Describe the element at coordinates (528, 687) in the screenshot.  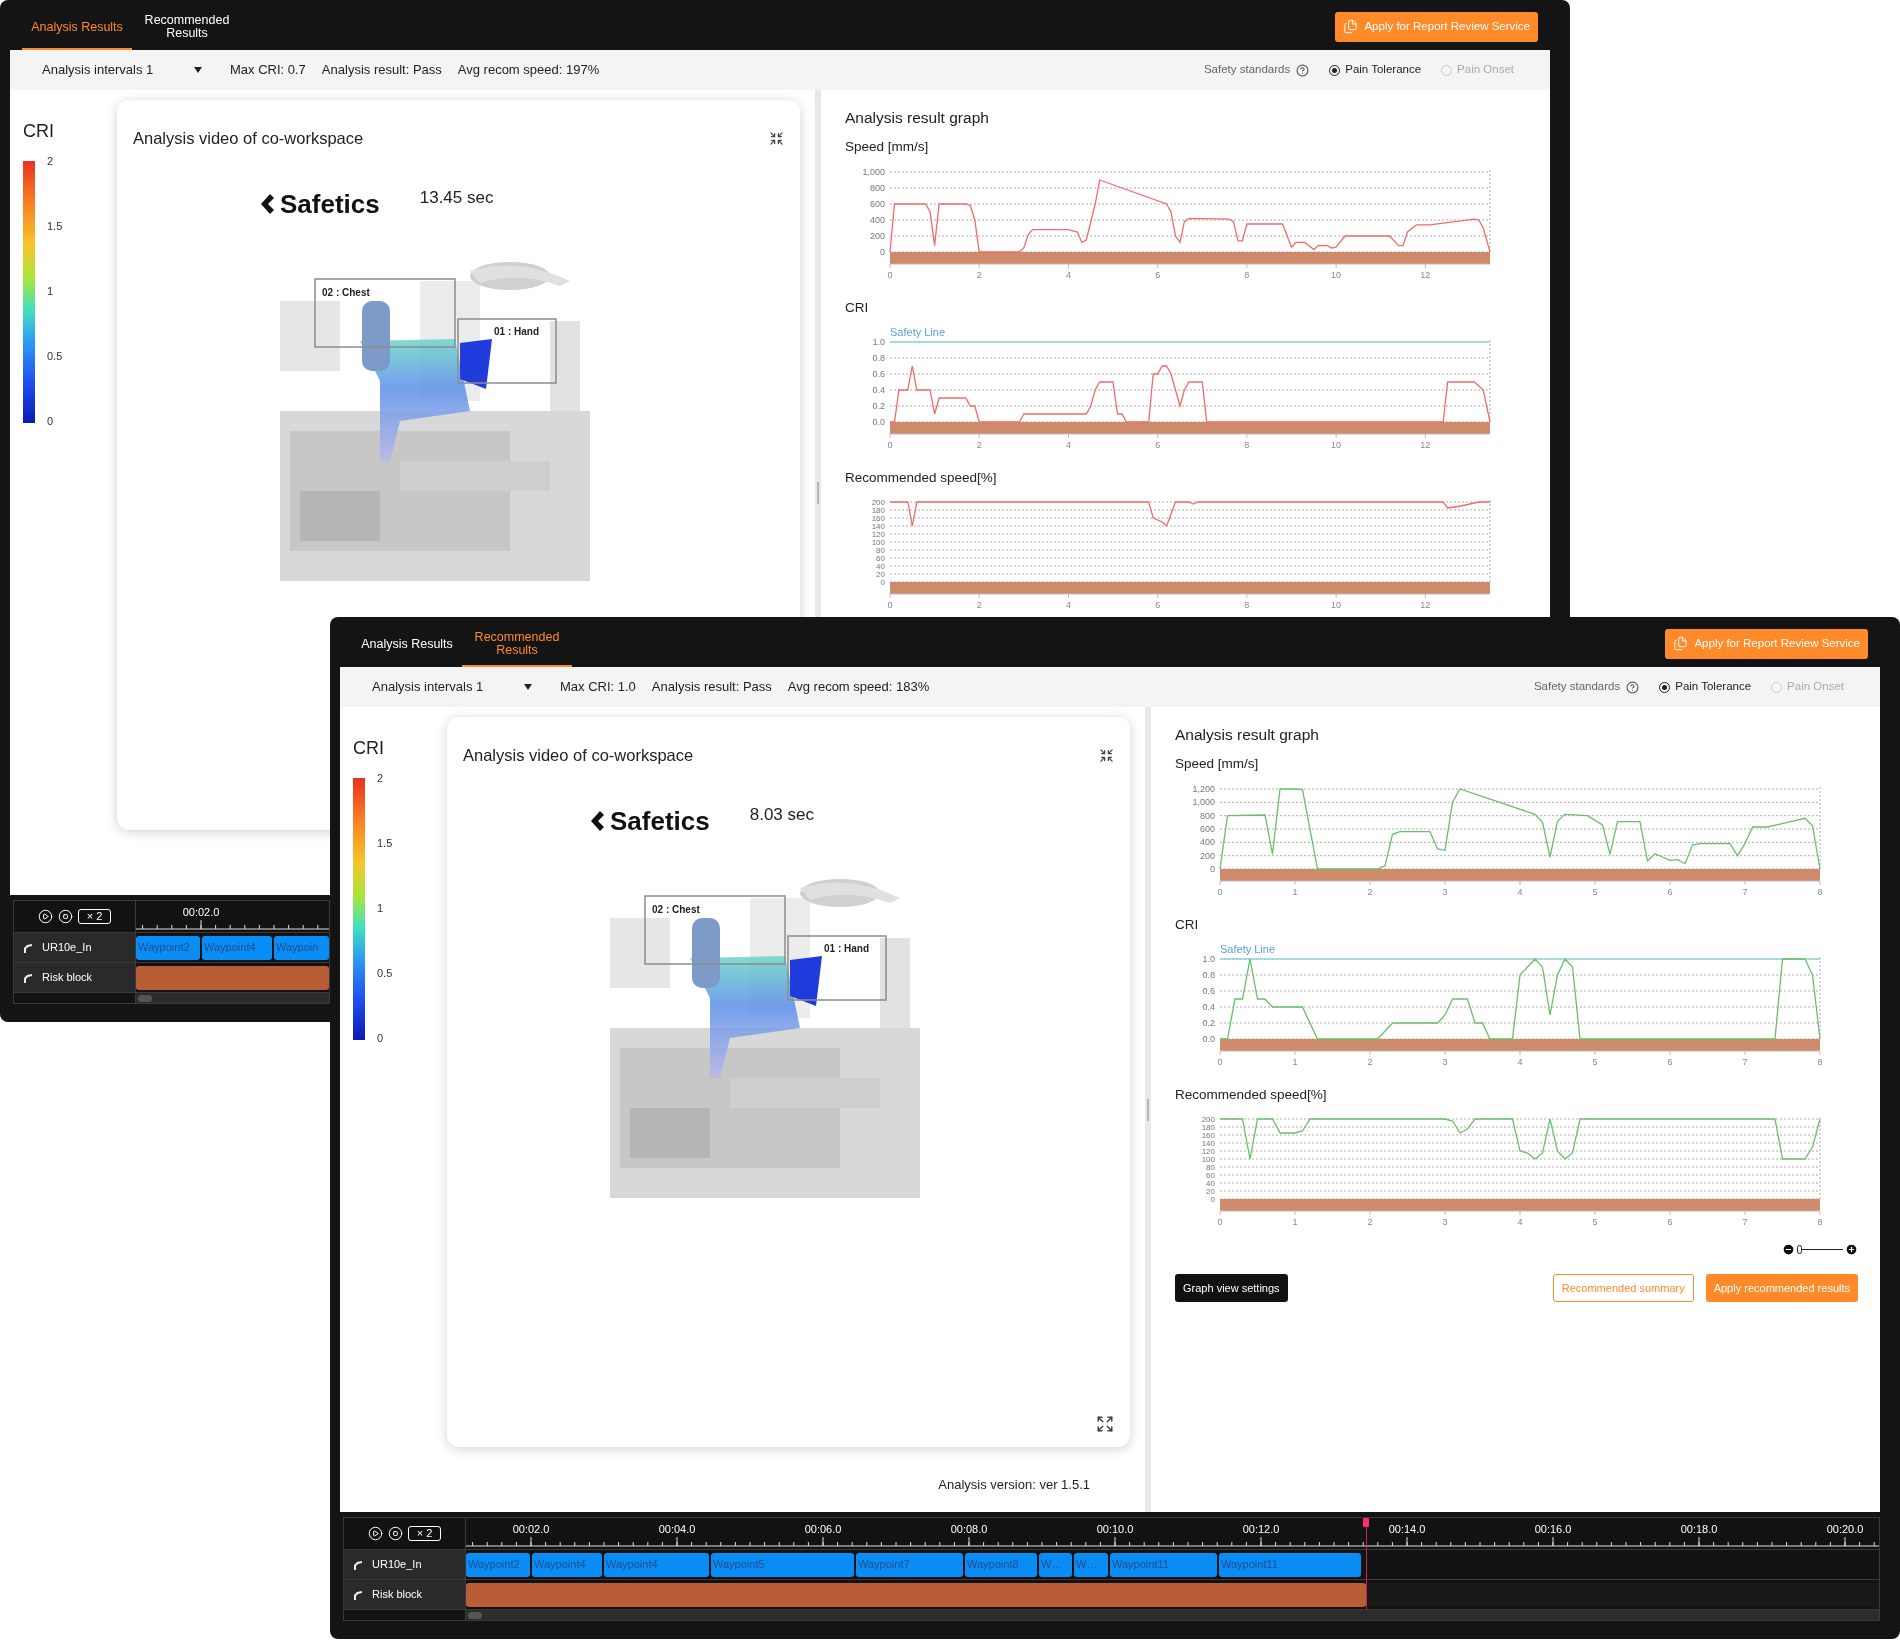
I see `caret-down-icon` at that location.